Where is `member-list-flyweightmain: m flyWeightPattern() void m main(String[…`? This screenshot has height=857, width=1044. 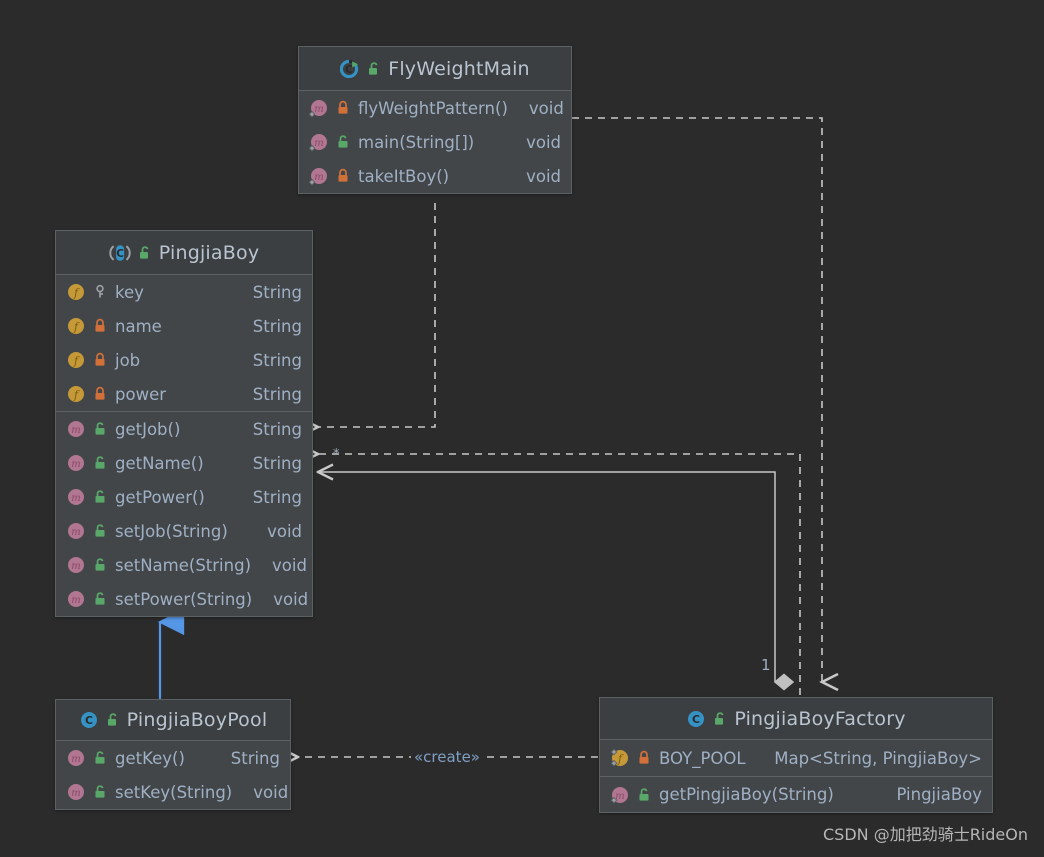 member-list-flyweightmain: m flyWeightPattern() void m main(String[… is located at coordinates (435, 142).